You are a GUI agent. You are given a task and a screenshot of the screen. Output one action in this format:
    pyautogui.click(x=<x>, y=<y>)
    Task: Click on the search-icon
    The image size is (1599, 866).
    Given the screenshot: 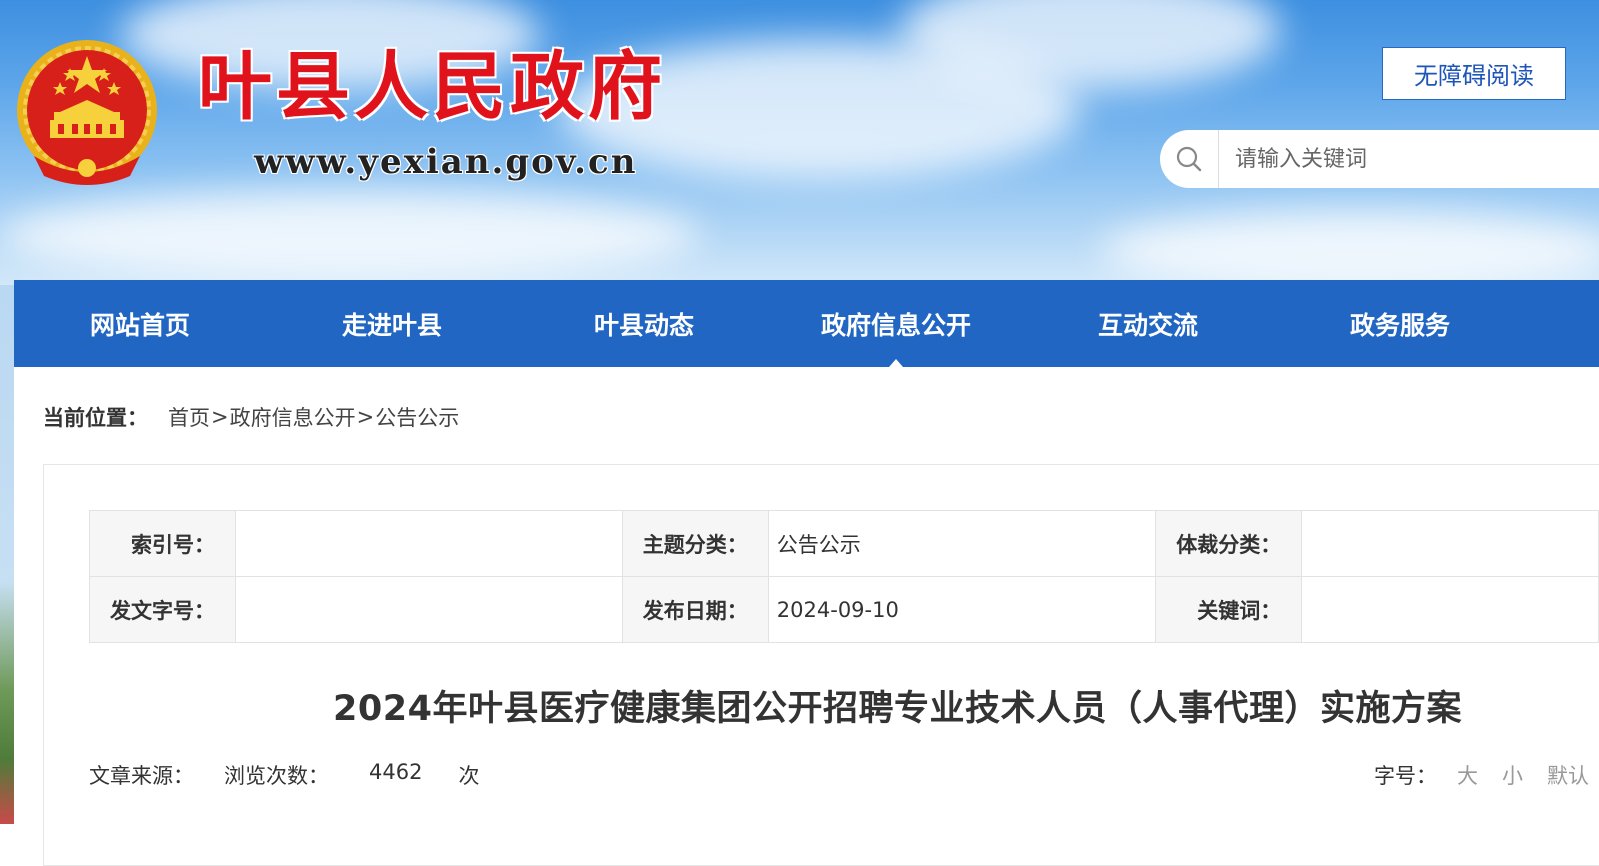 What is the action you would take?
    pyautogui.click(x=1189, y=159)
    